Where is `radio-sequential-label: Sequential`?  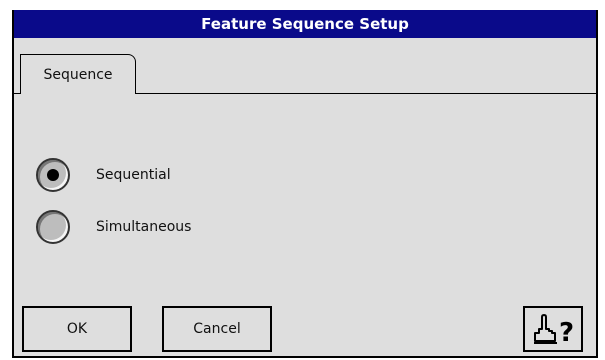 radio-sequential-label: Sequential is located at coordinates (133, 175).